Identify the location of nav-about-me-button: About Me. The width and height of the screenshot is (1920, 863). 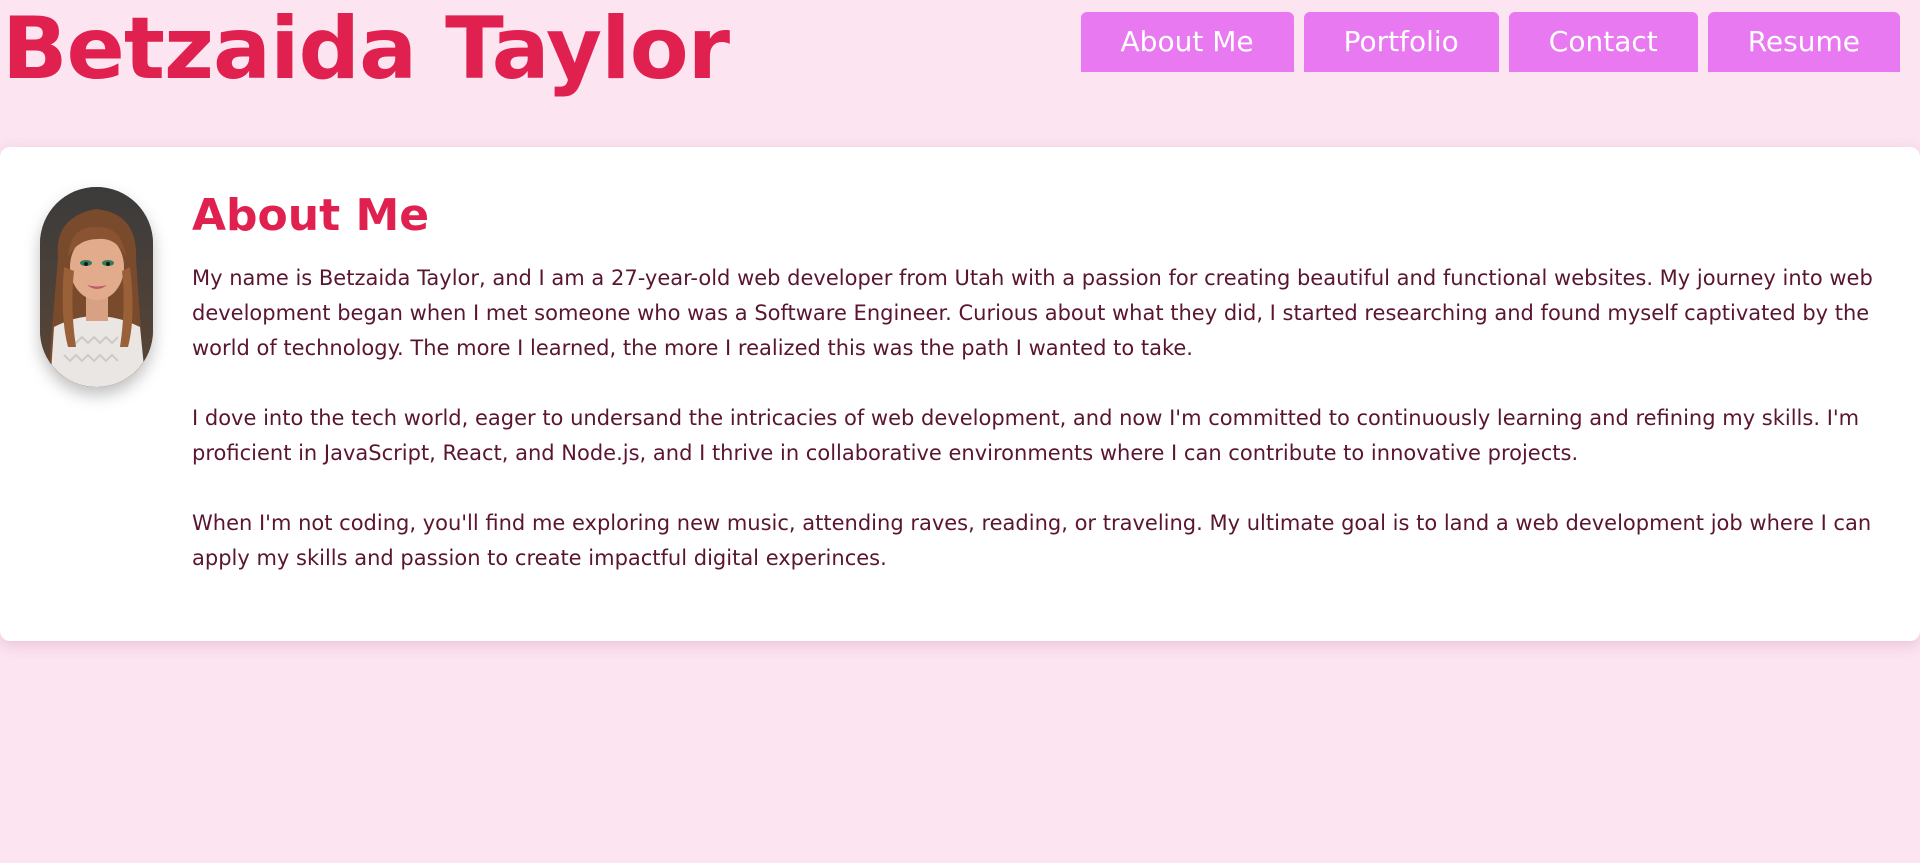
(1187, 42).